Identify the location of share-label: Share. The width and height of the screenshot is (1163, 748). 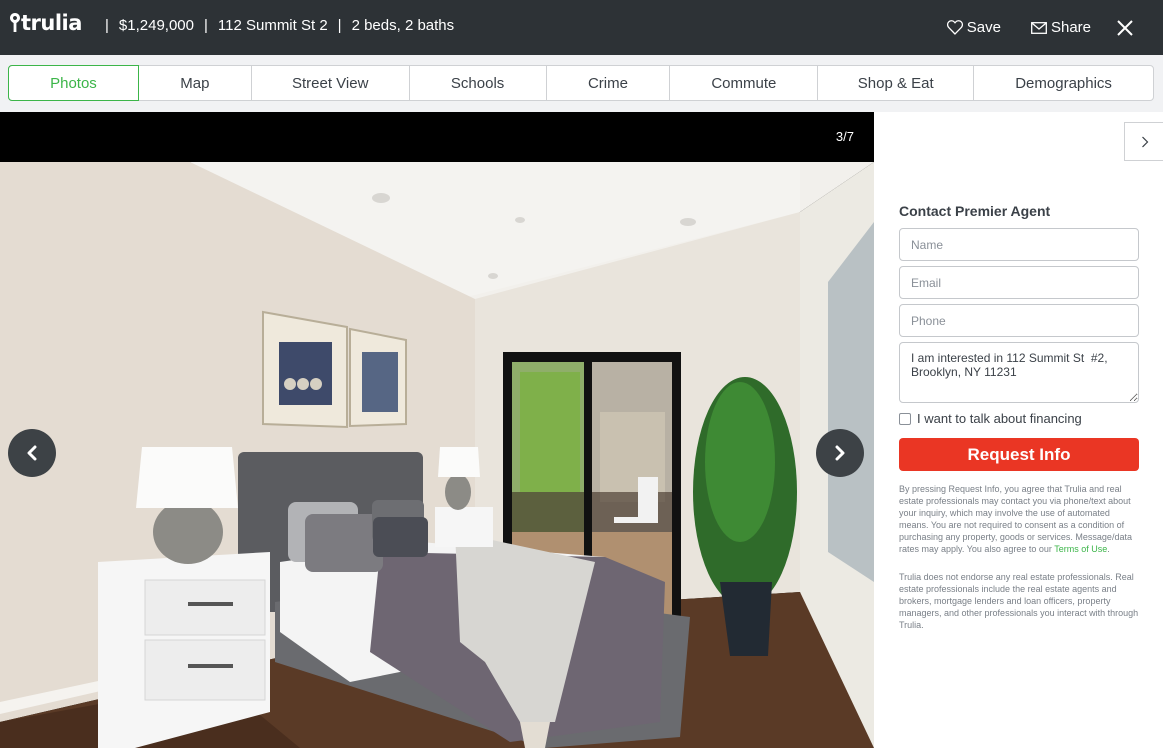
(1070, 27).